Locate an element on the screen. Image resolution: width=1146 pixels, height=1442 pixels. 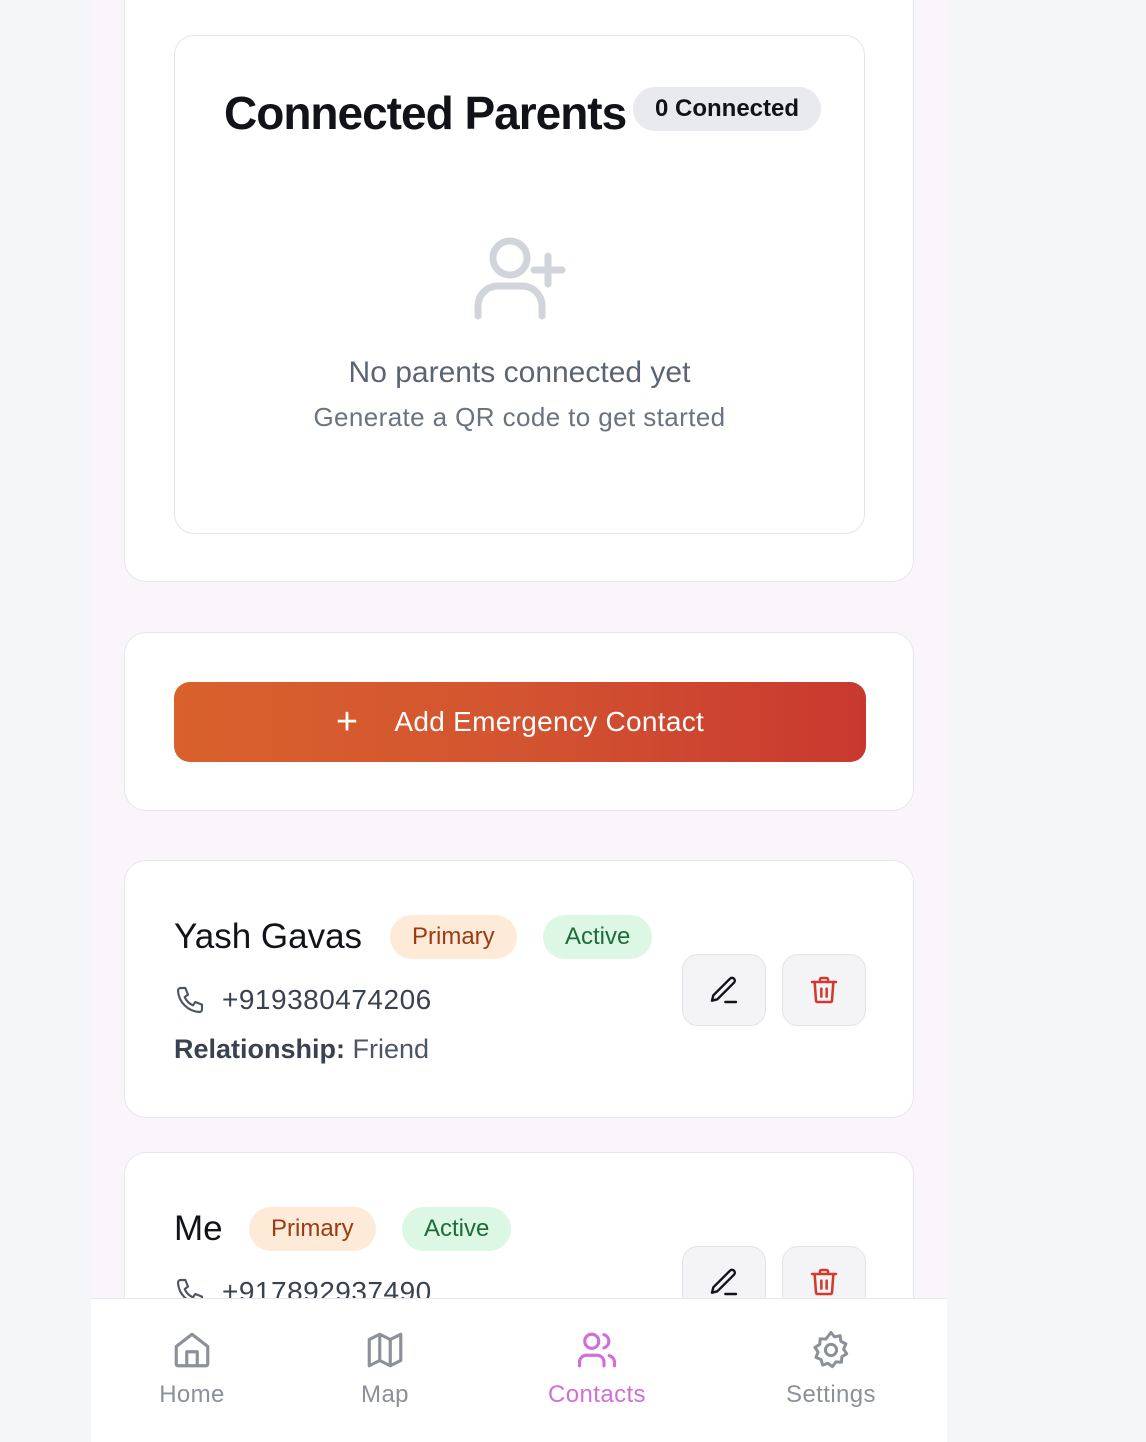
nav-label: Home is located at coordinates (192, 1394).